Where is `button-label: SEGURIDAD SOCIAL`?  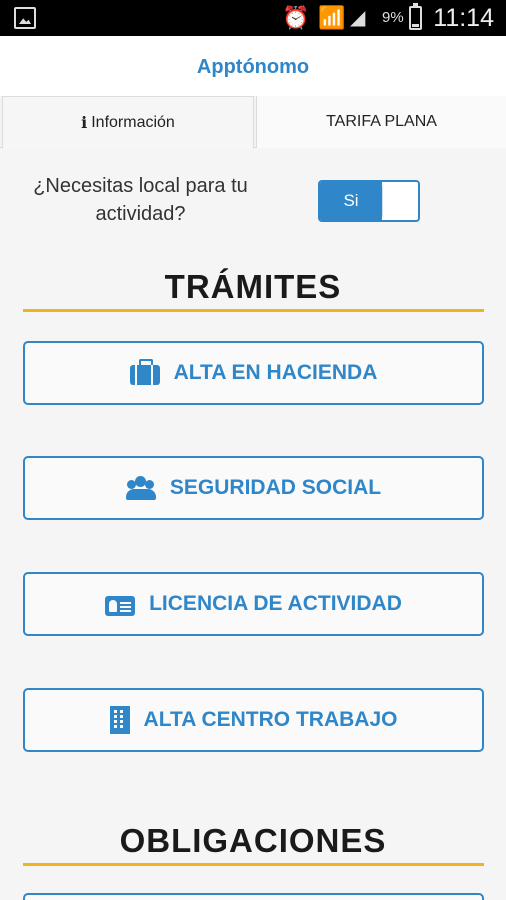 button-label: SEGURIDAD SOCIAL is located at coordinates (275, 487).